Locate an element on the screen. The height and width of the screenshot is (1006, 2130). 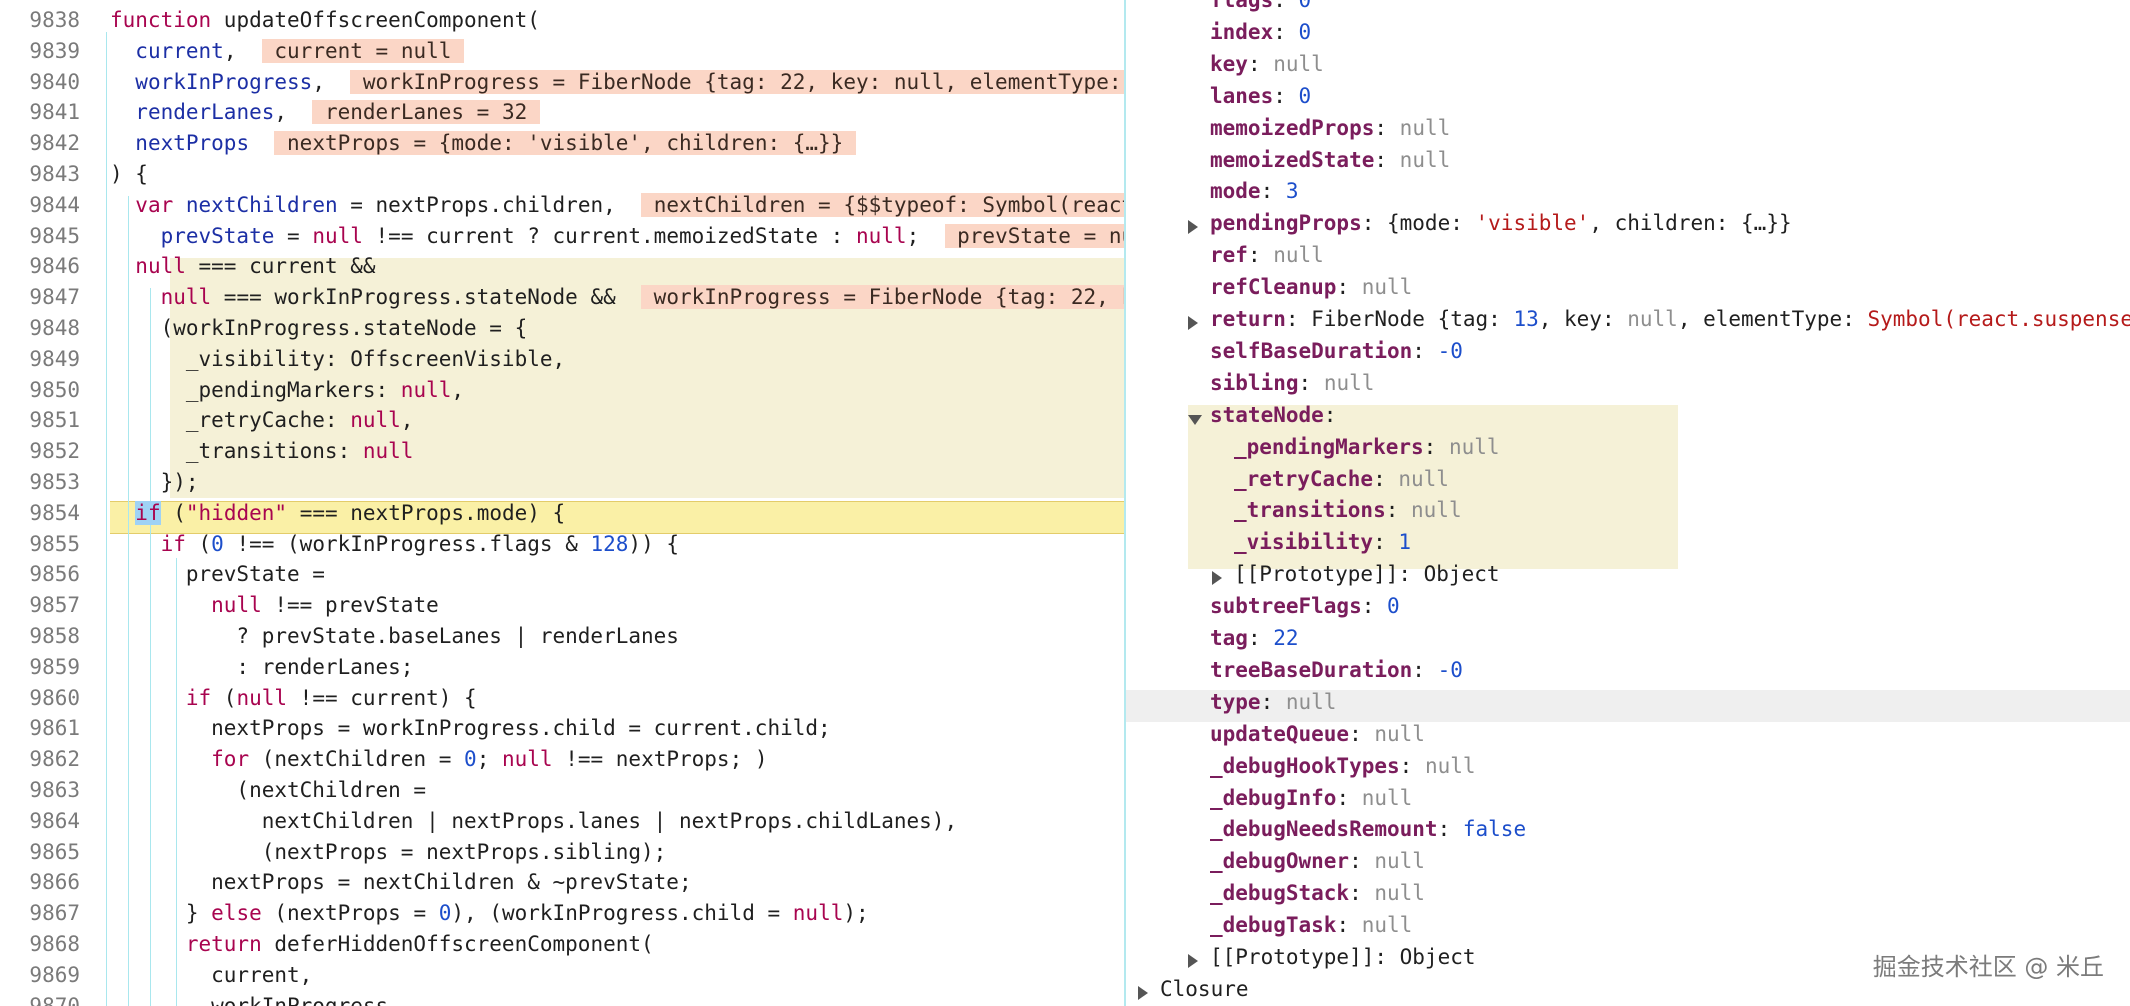
code-line: (nextProps = nextProps.sibling); is located at coordinates (388, 851).